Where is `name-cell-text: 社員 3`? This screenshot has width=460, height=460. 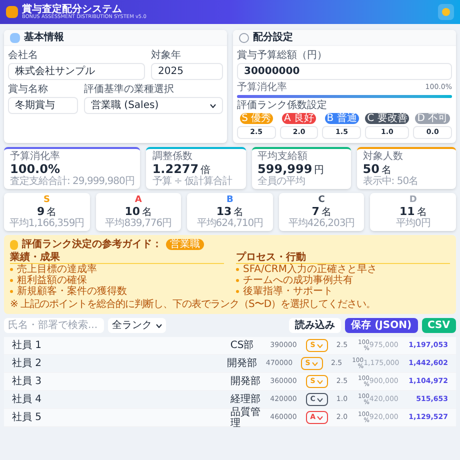
name-cell-text: 社員 3 is located at coordinates (27, 381).